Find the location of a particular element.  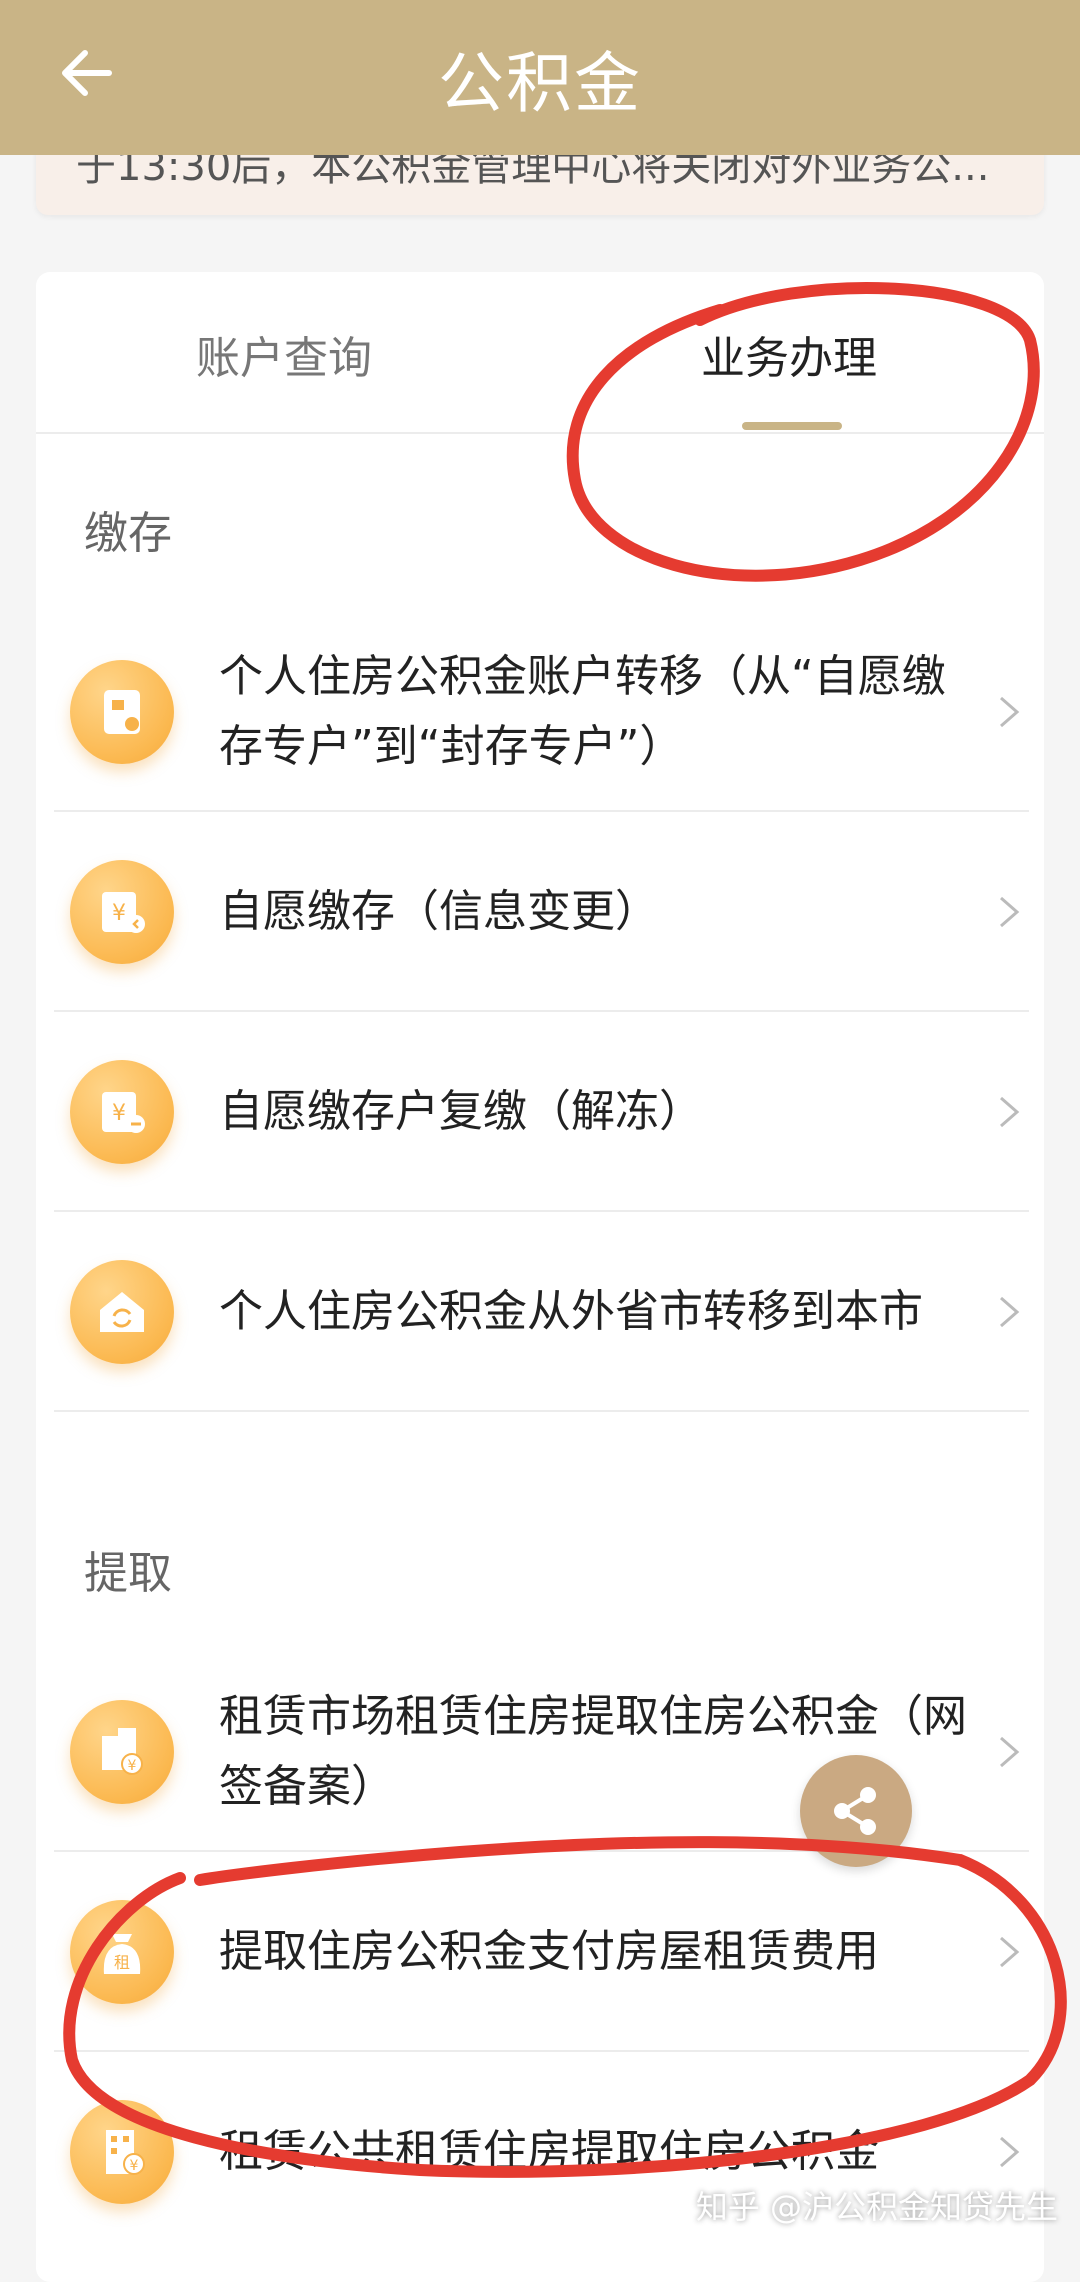

building-yuan-icon: ¥ is located at coordinates (122, 1752).